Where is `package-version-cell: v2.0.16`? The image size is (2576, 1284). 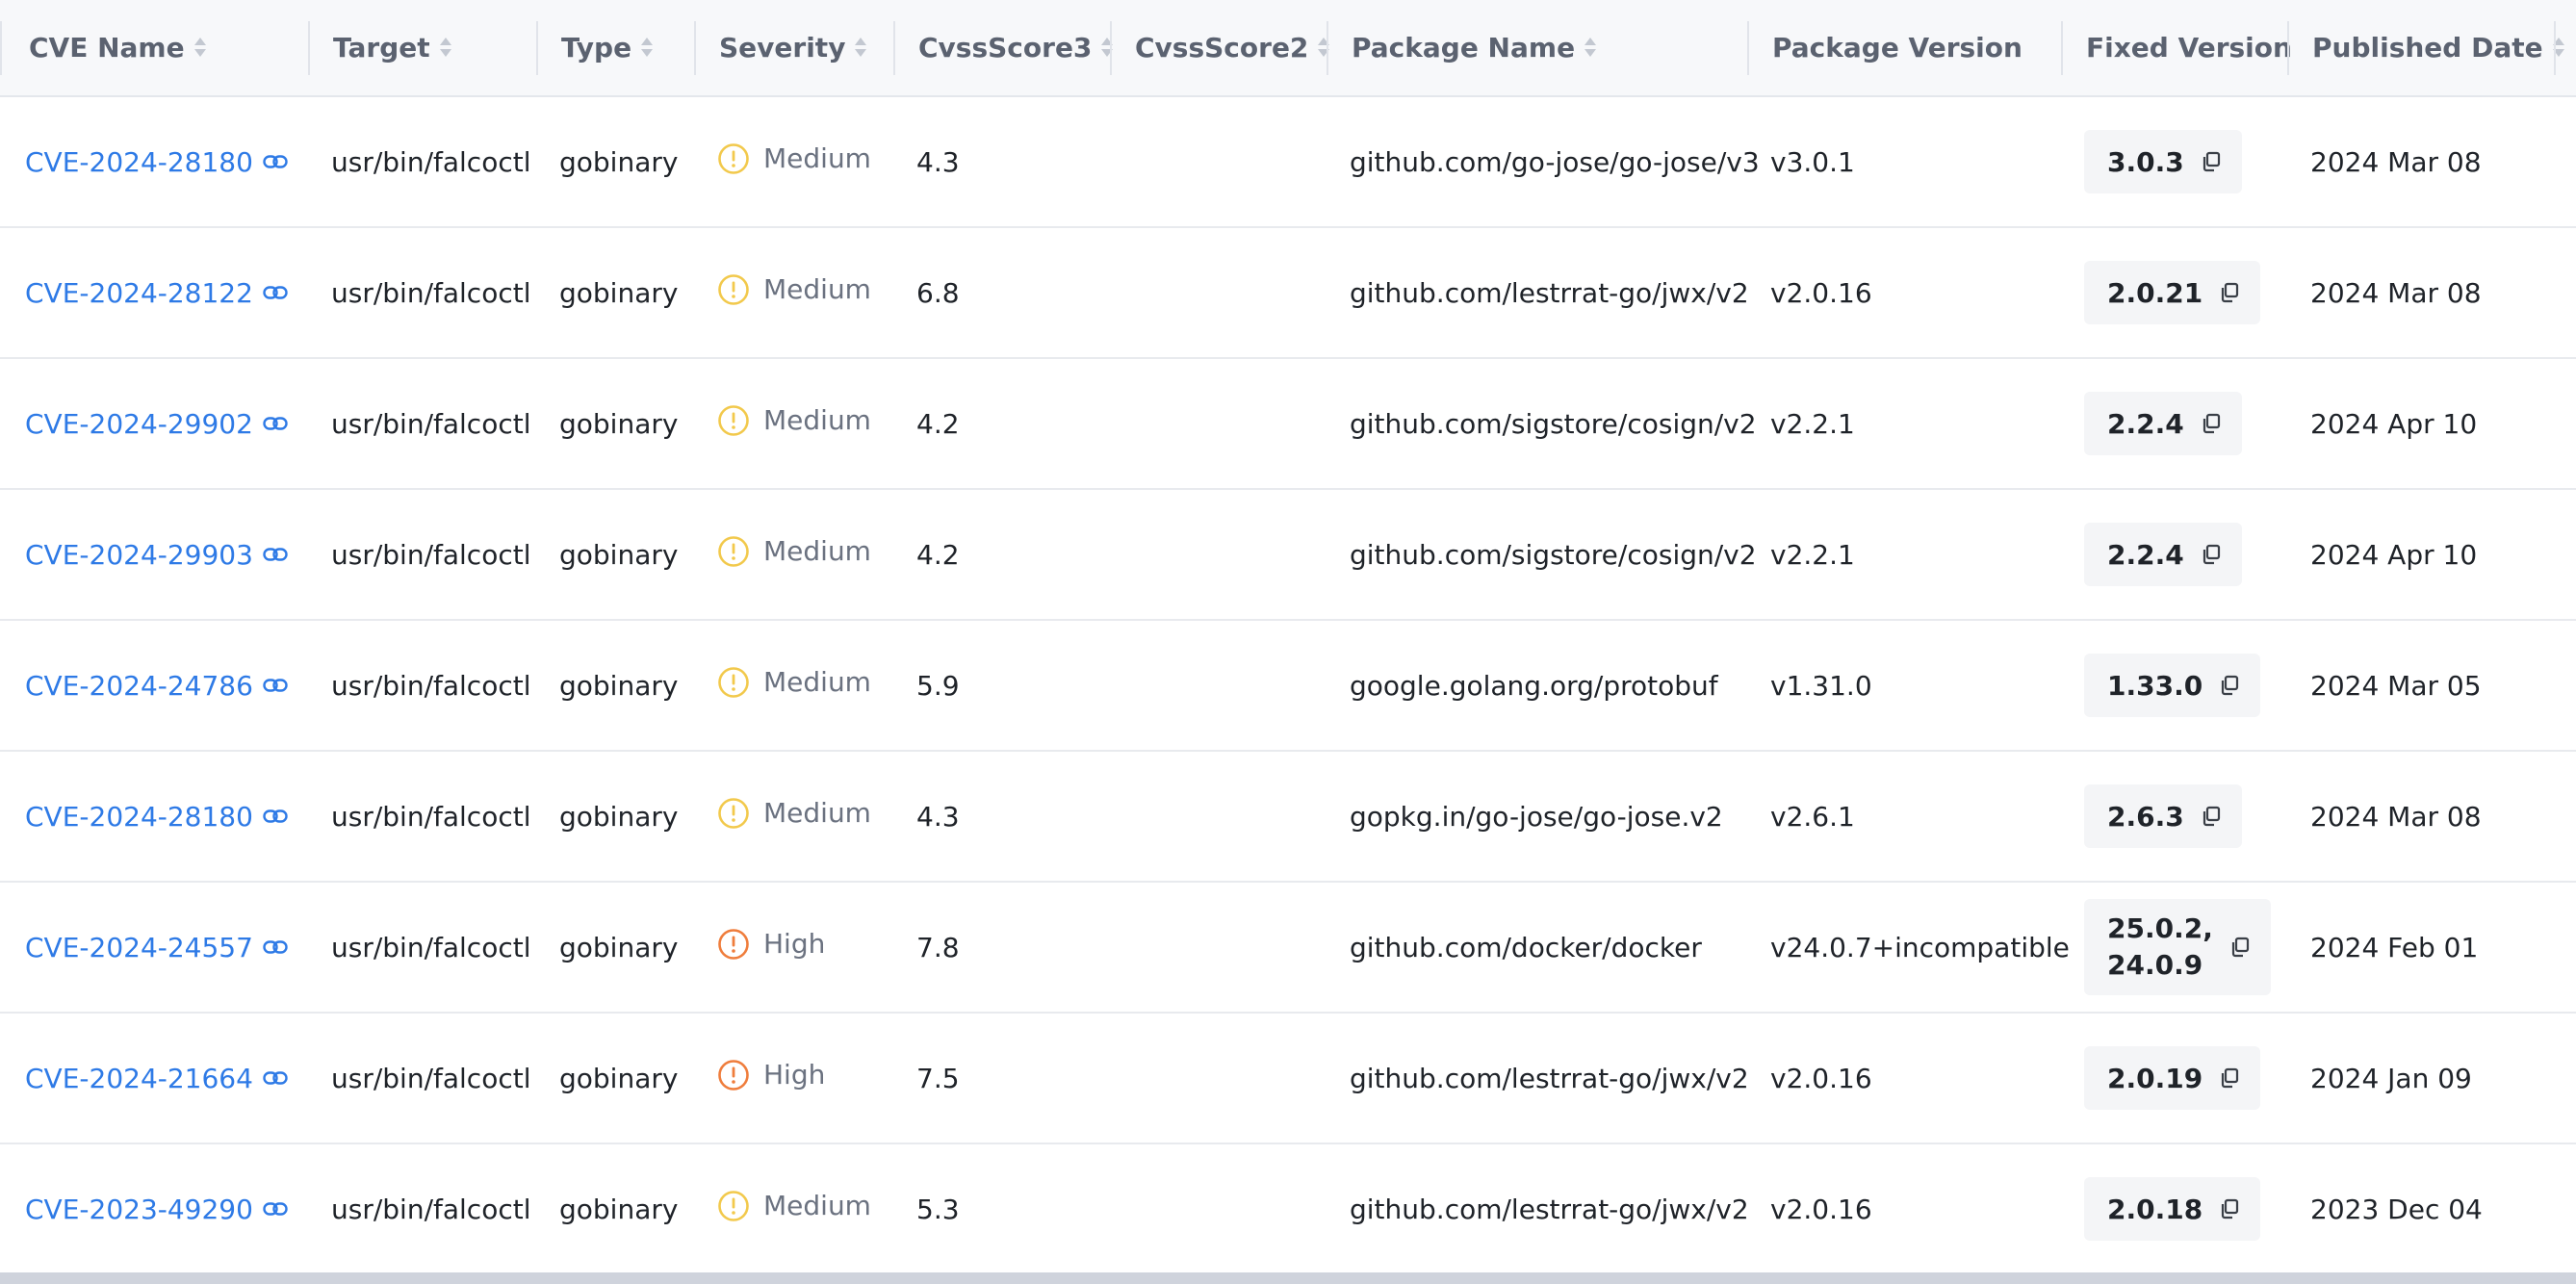 package-version-cell: v2.0.16 is located at coordinates (1904, 1078).